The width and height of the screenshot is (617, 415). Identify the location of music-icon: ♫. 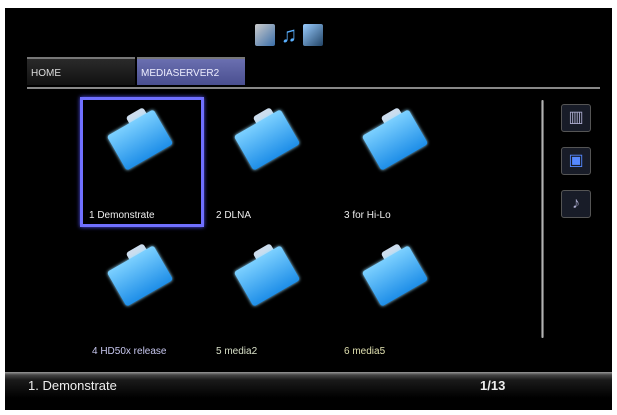
(289, 35).